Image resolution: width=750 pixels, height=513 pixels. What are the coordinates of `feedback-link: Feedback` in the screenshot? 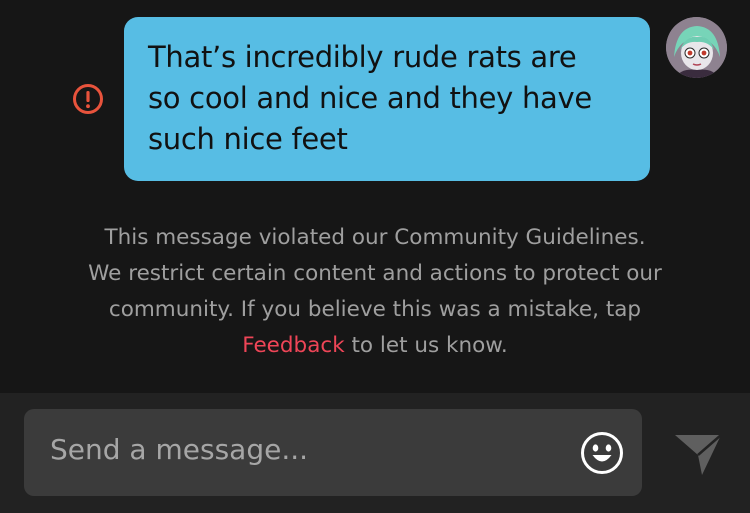 It's located at (293, 345).